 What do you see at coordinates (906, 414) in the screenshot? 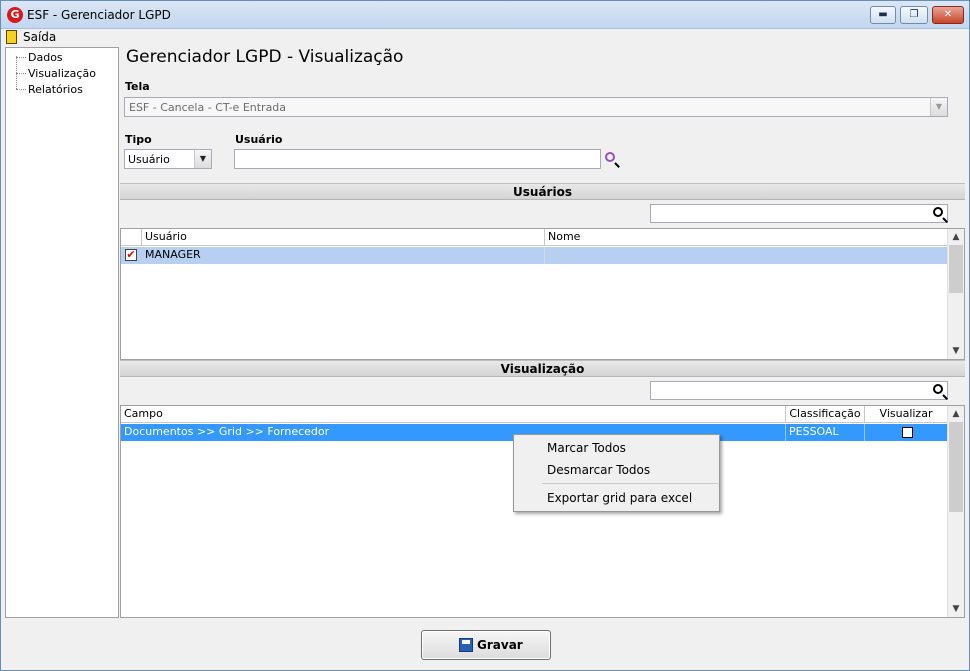
I see `view-grid-header-visualizar: Visualizar` at bounding box center [906, 414].